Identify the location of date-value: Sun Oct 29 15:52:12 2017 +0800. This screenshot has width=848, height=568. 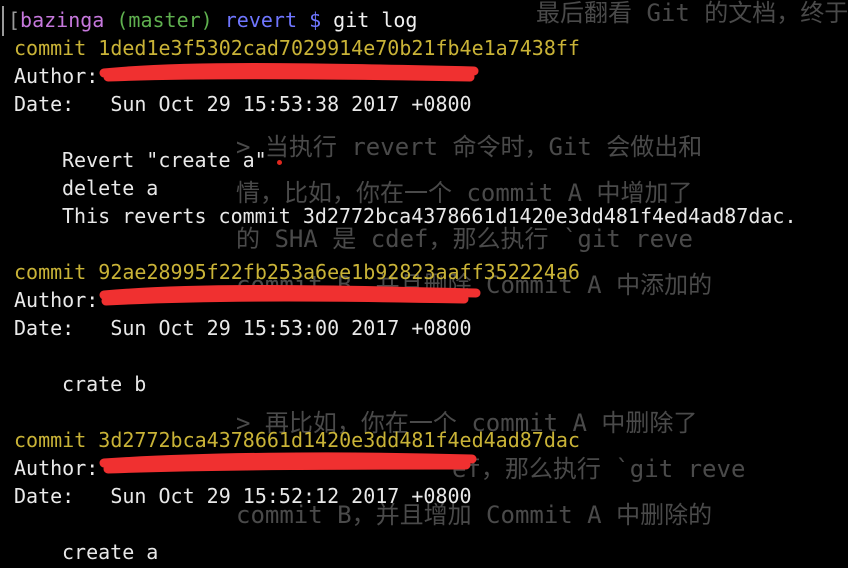
(291, 496).